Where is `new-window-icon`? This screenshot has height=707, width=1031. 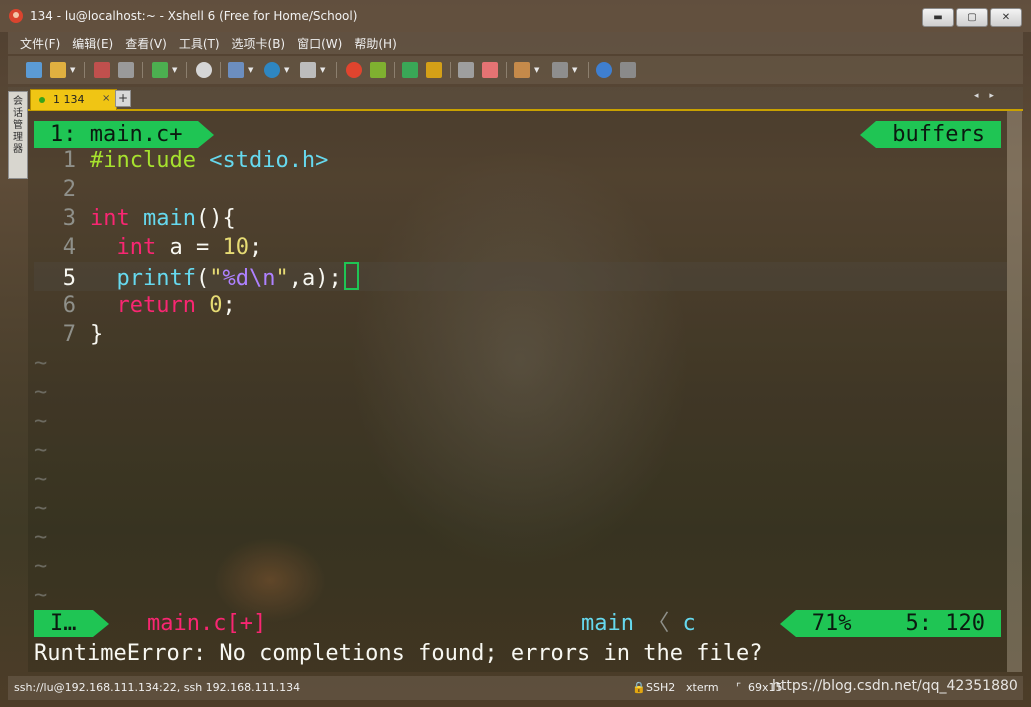
new-window-icon is located at coordinates (160, 70).